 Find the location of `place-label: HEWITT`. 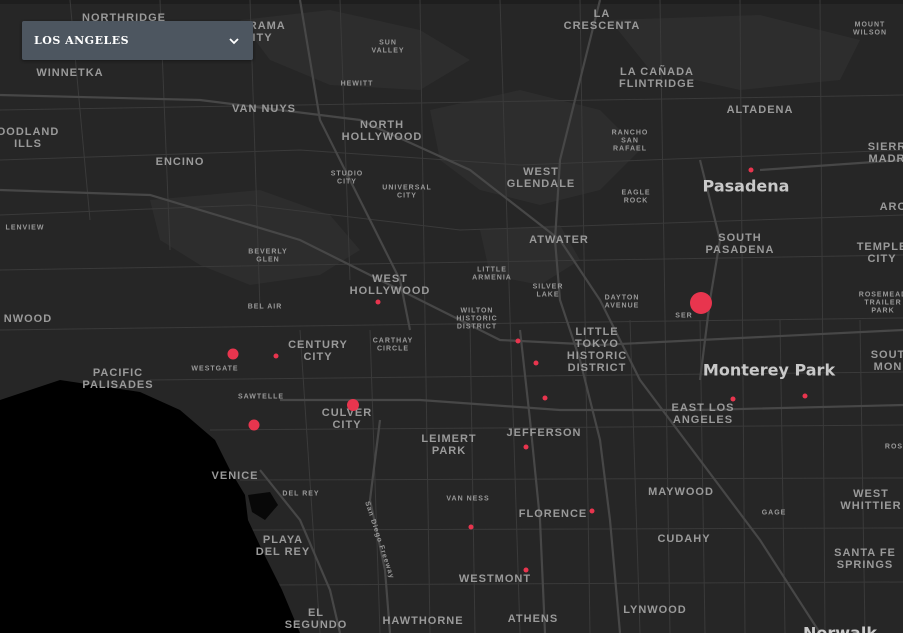

place-label: HEWITT is located at coordinates (357, 83).